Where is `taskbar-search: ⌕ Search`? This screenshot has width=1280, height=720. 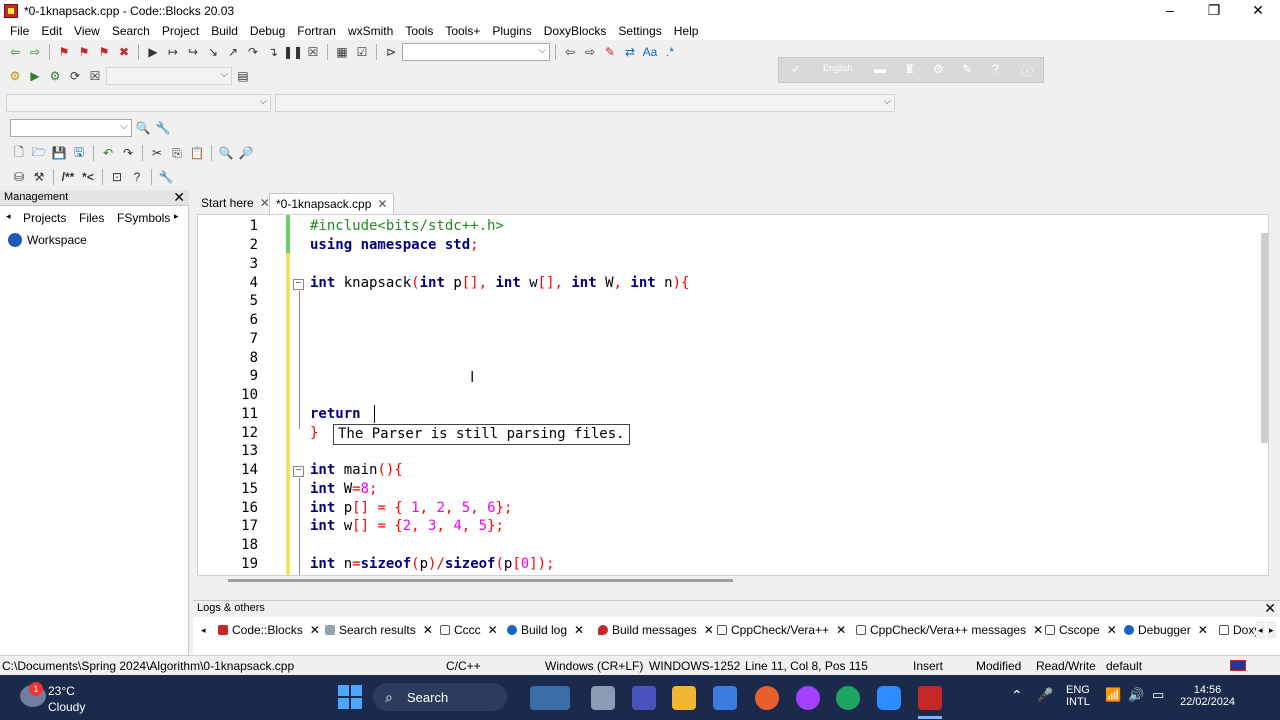
taskbar-search: ⌕ Search is located at coordinates (440, 697).